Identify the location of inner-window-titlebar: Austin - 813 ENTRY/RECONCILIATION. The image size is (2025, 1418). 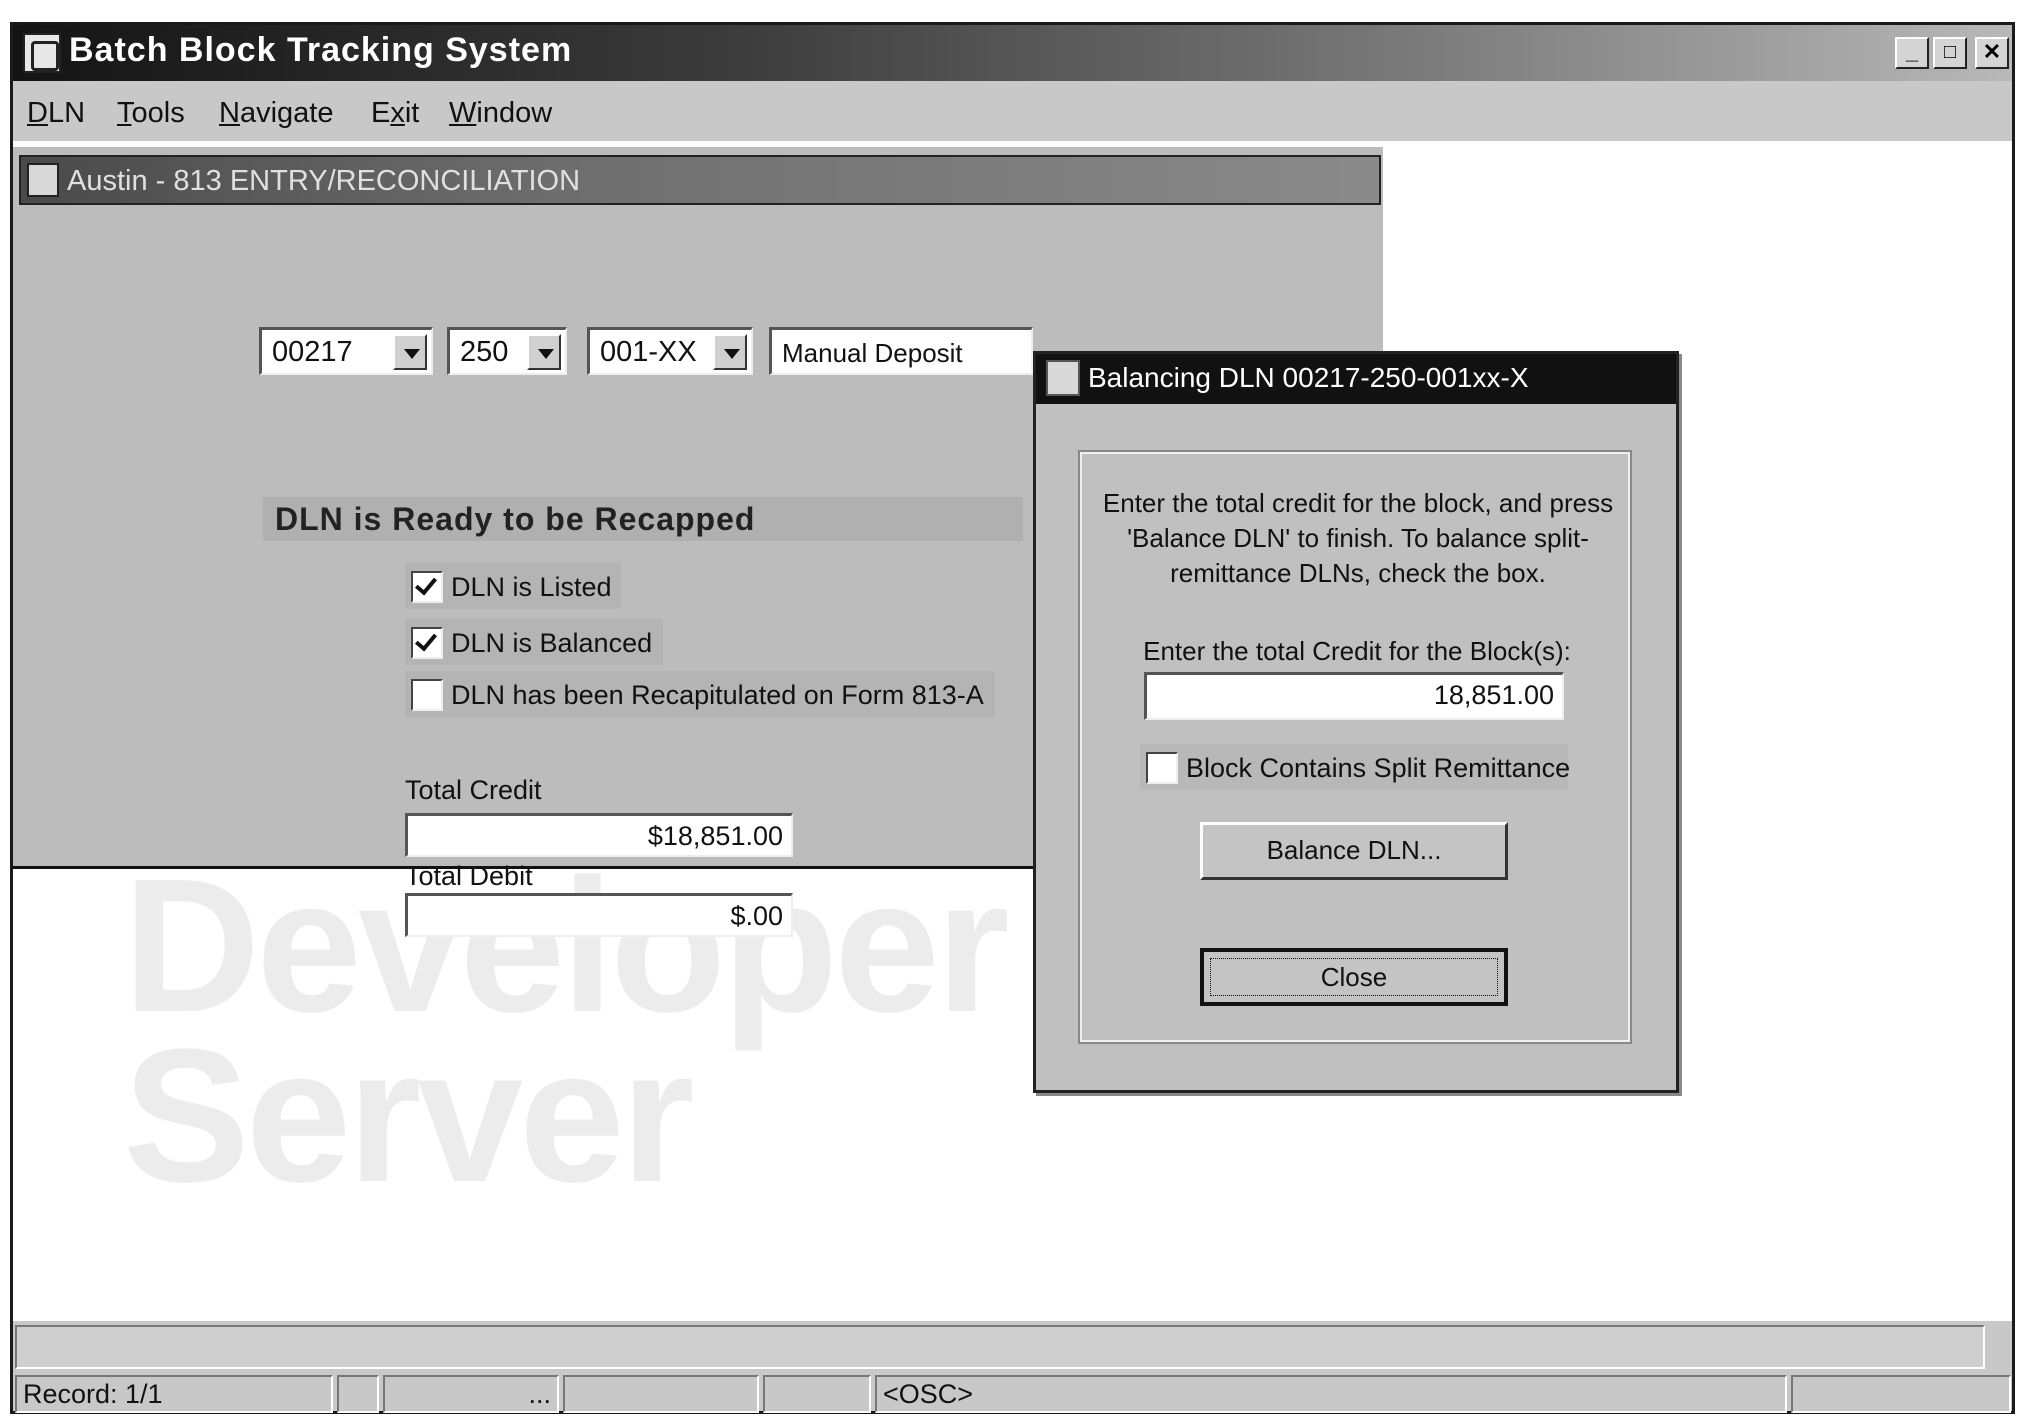
(700, 180).